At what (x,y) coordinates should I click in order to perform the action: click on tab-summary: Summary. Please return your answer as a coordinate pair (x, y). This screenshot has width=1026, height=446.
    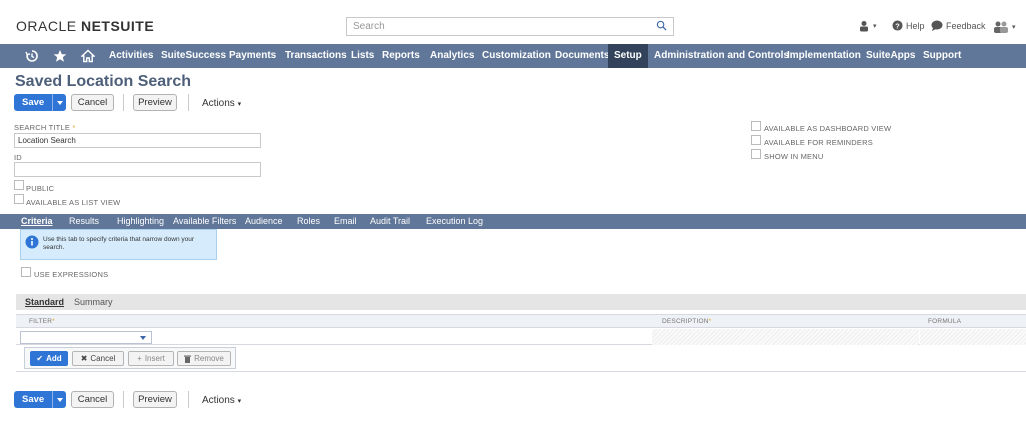
    Looking at the image, I should click on (93, 302).